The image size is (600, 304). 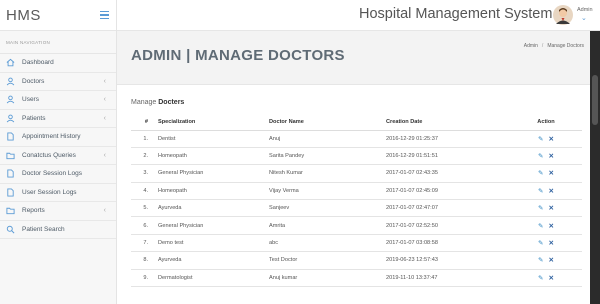 I want to click on panel-title-prefix: Manage, so click(x=144, y=102).